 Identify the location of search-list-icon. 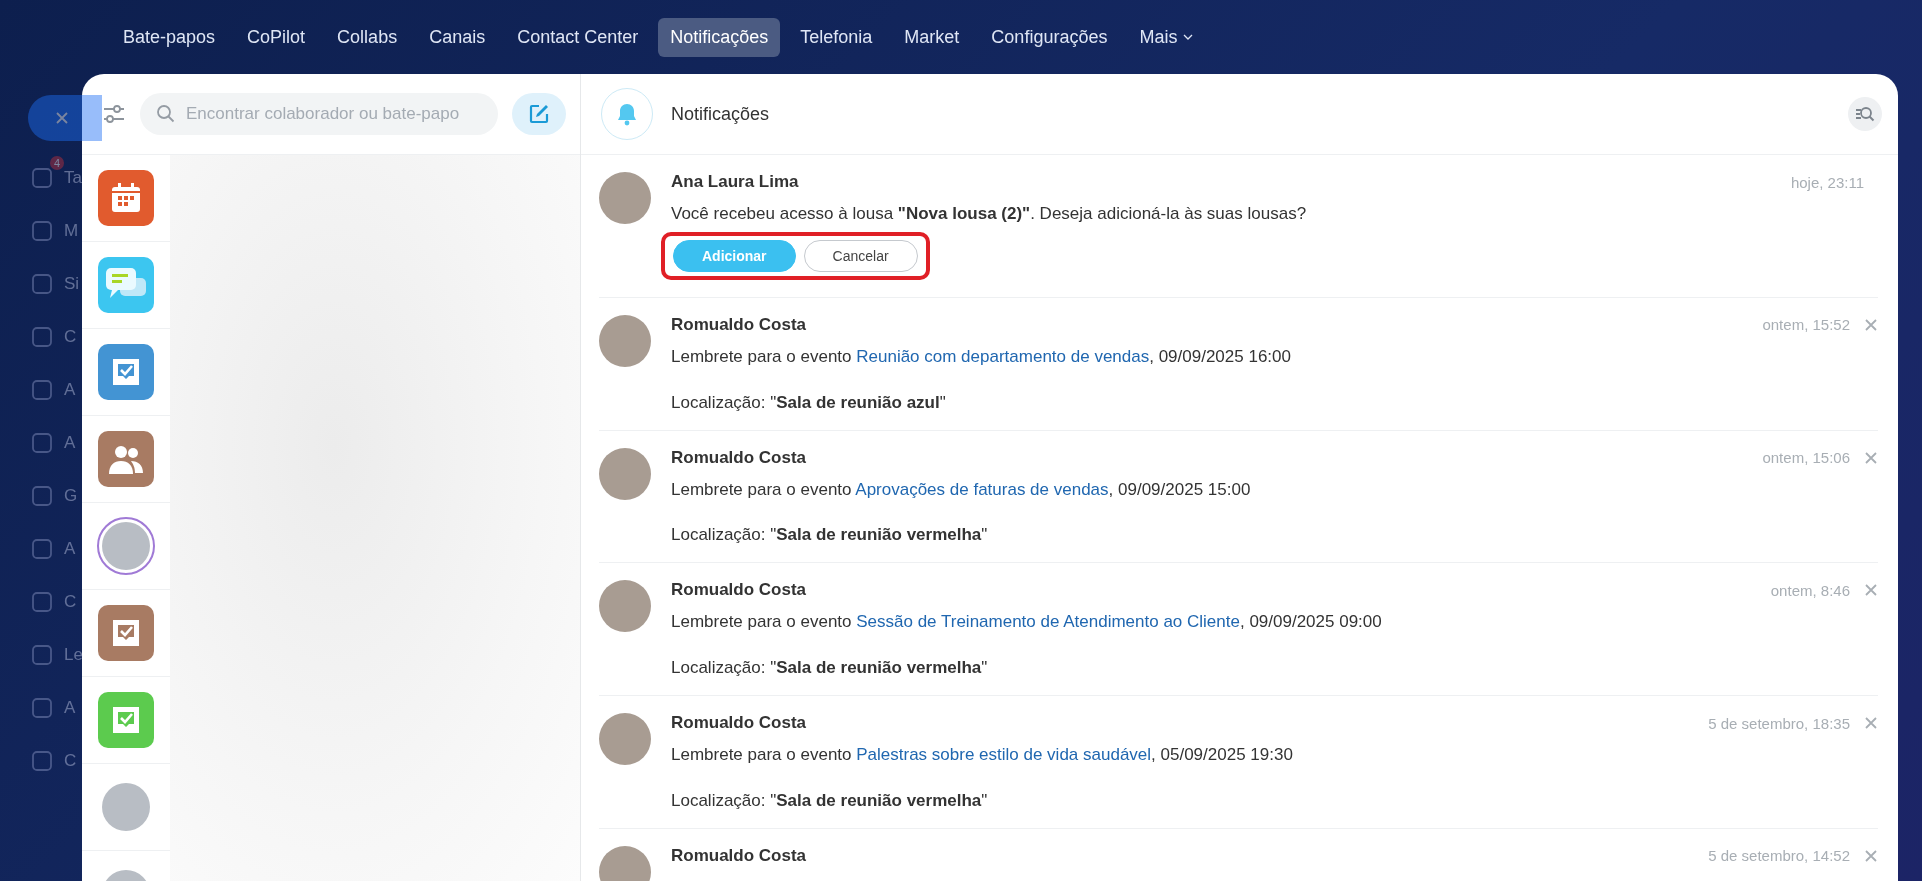
(1865, 114).